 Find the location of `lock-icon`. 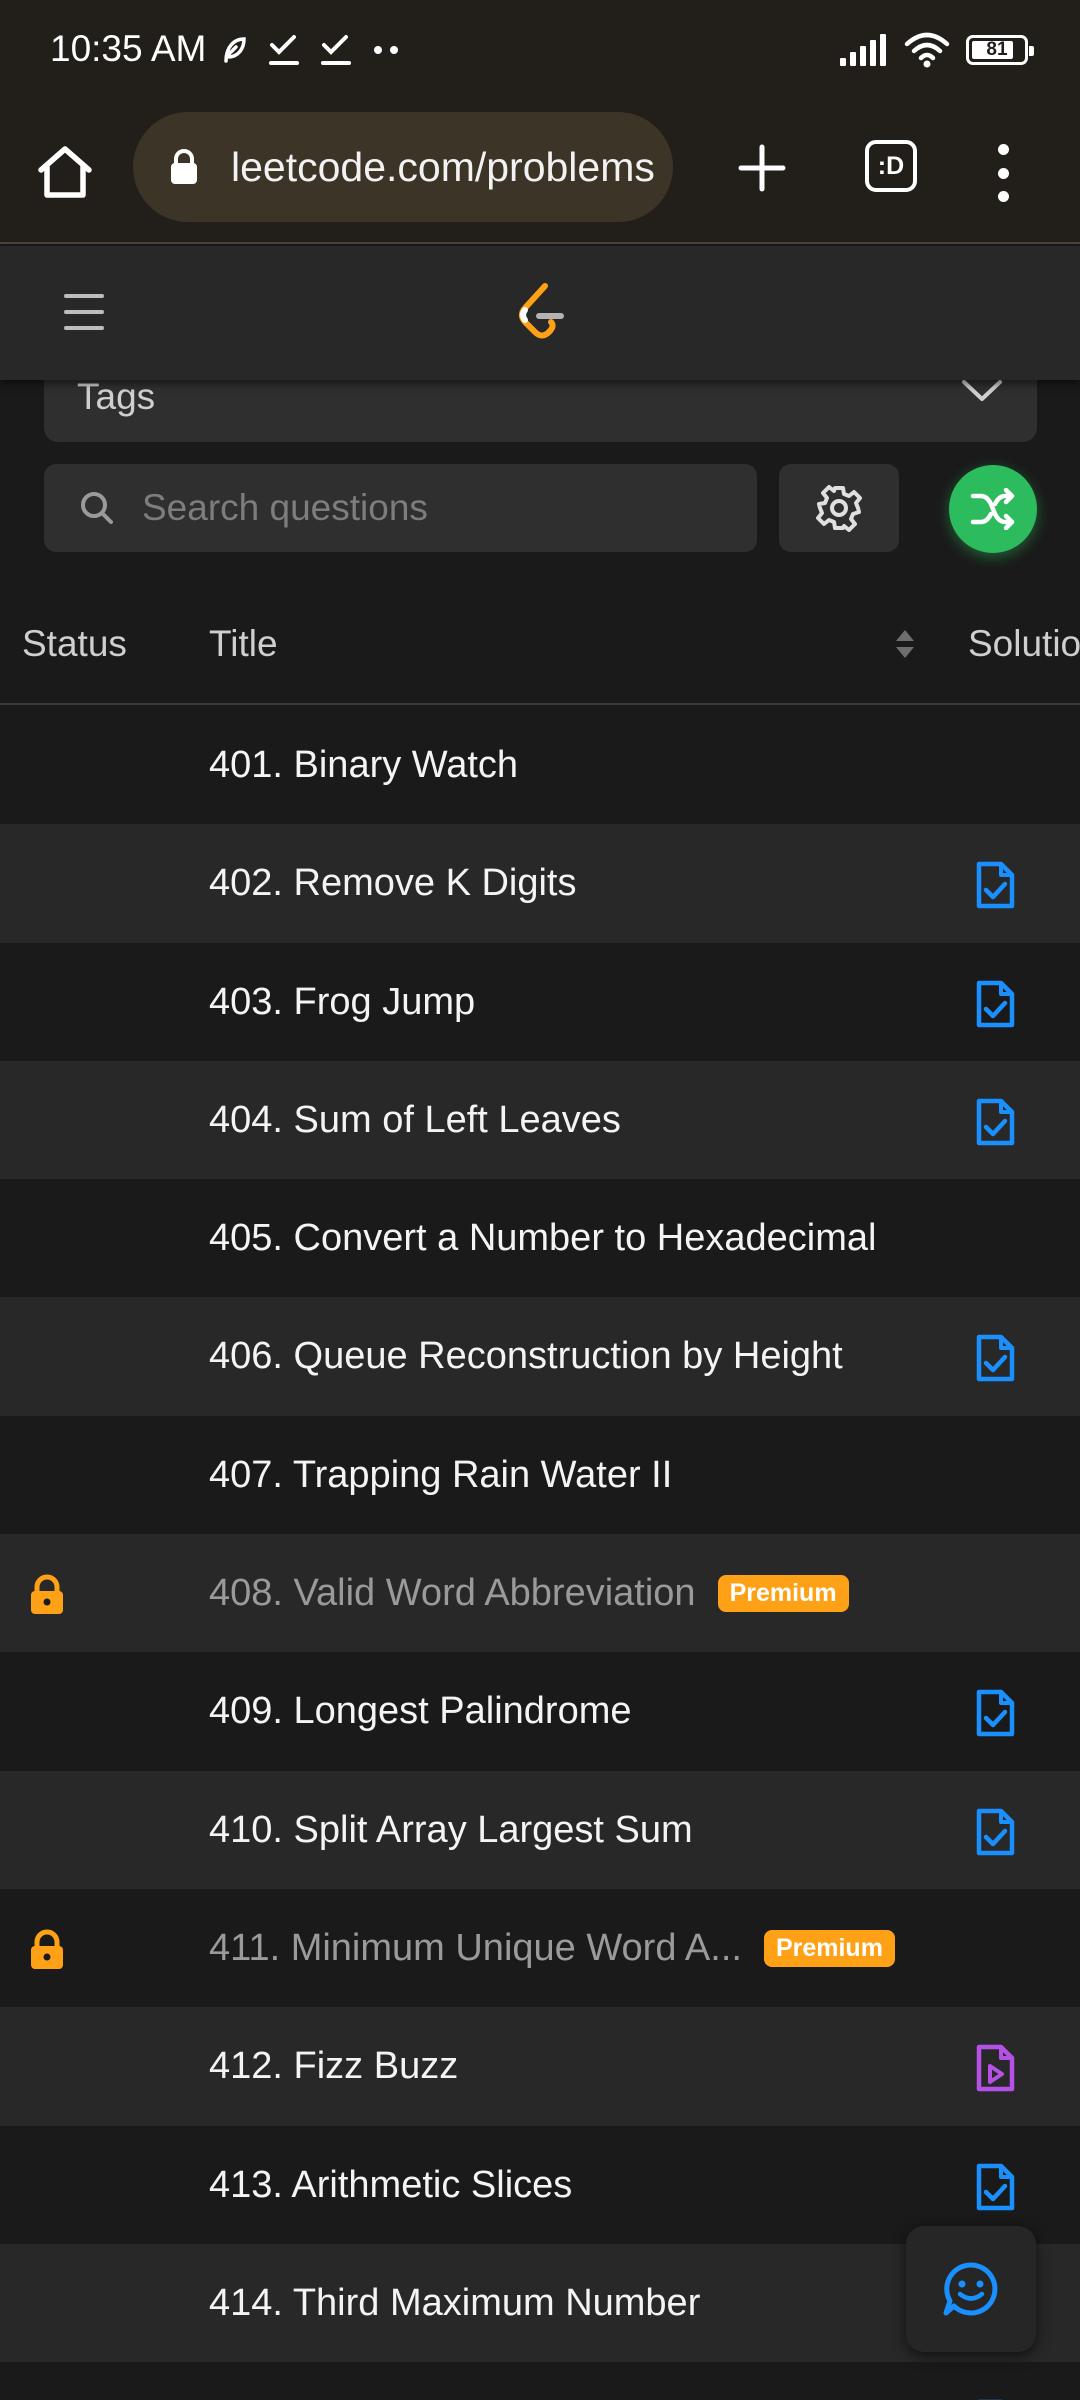

lock-icon is located at coordinates (184, 166).